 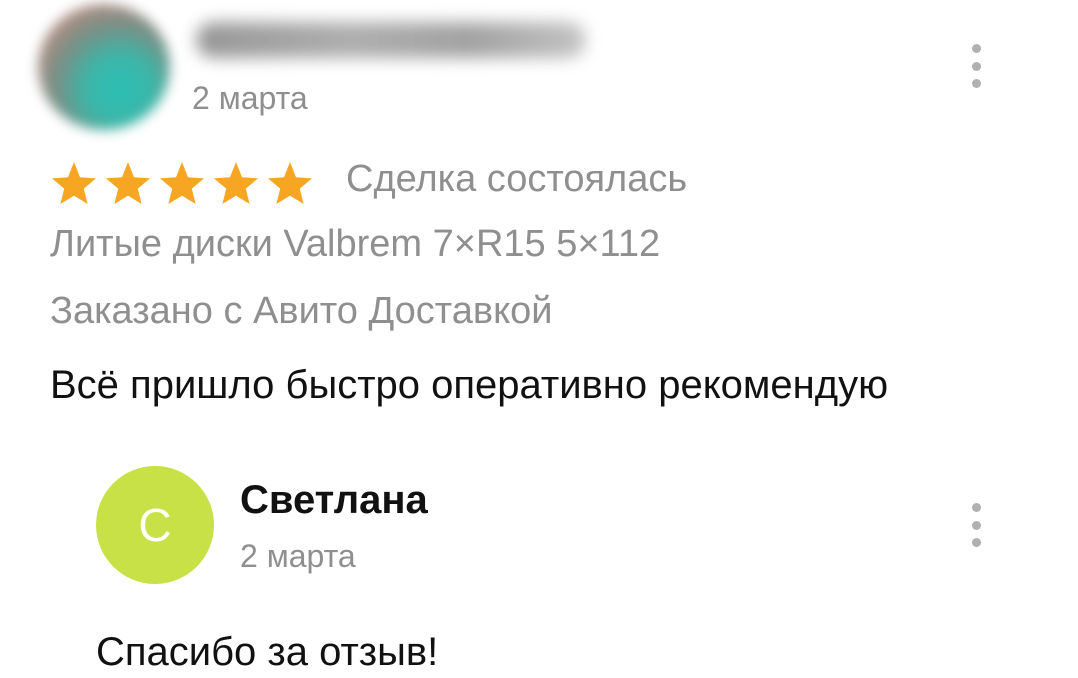 I want to click on rating-stars, so click(x=182, y=183).